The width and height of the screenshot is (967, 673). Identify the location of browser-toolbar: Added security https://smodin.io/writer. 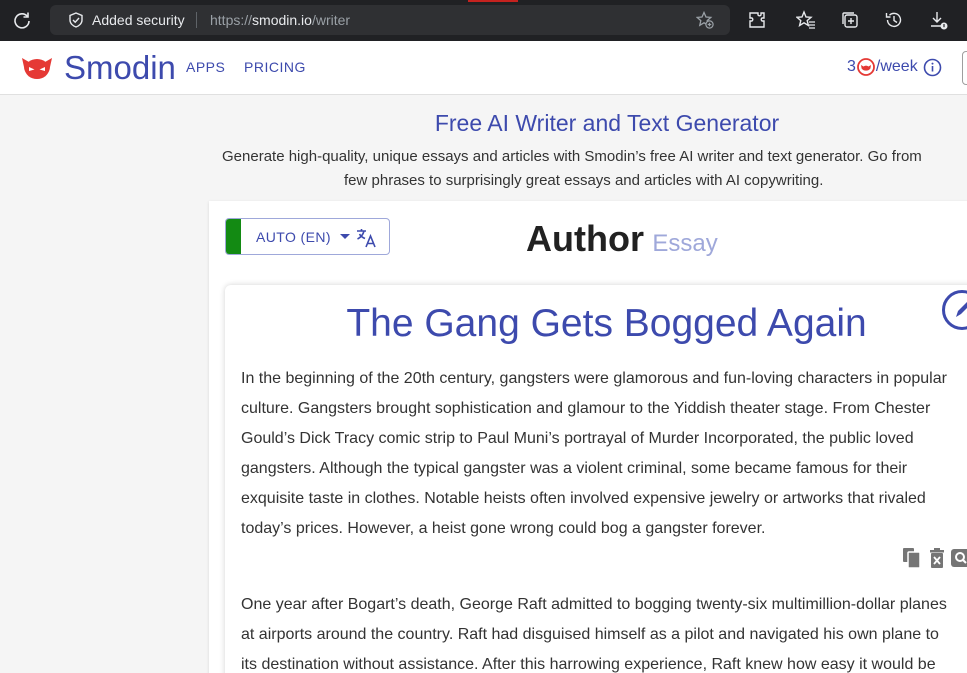
(483, 20).